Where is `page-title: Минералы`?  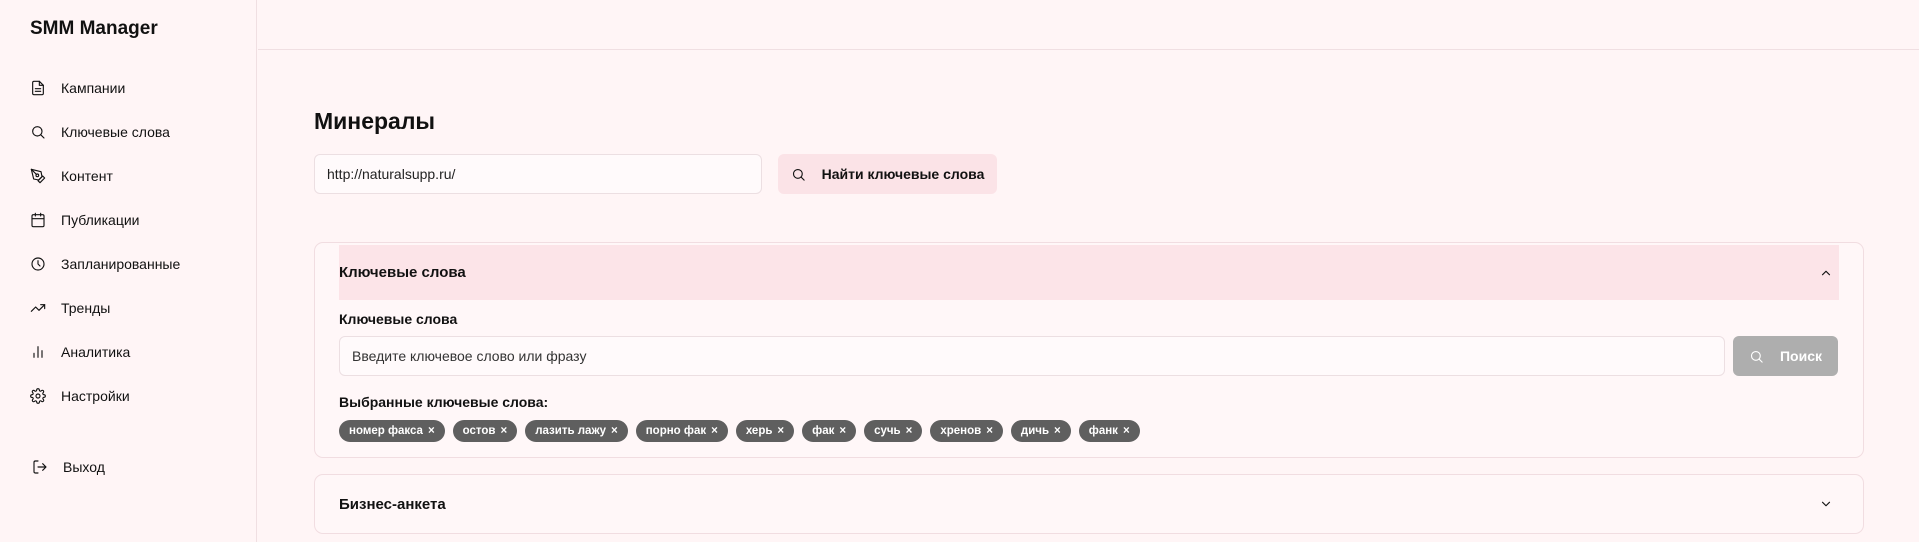
page-title: Минералы is located at coordinates (375, 121).